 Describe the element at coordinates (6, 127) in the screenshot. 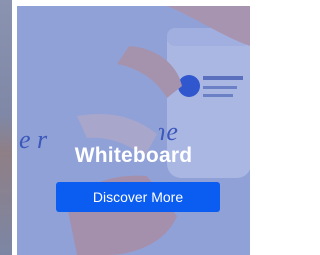

I see `adjacent-card-edge` at that location.